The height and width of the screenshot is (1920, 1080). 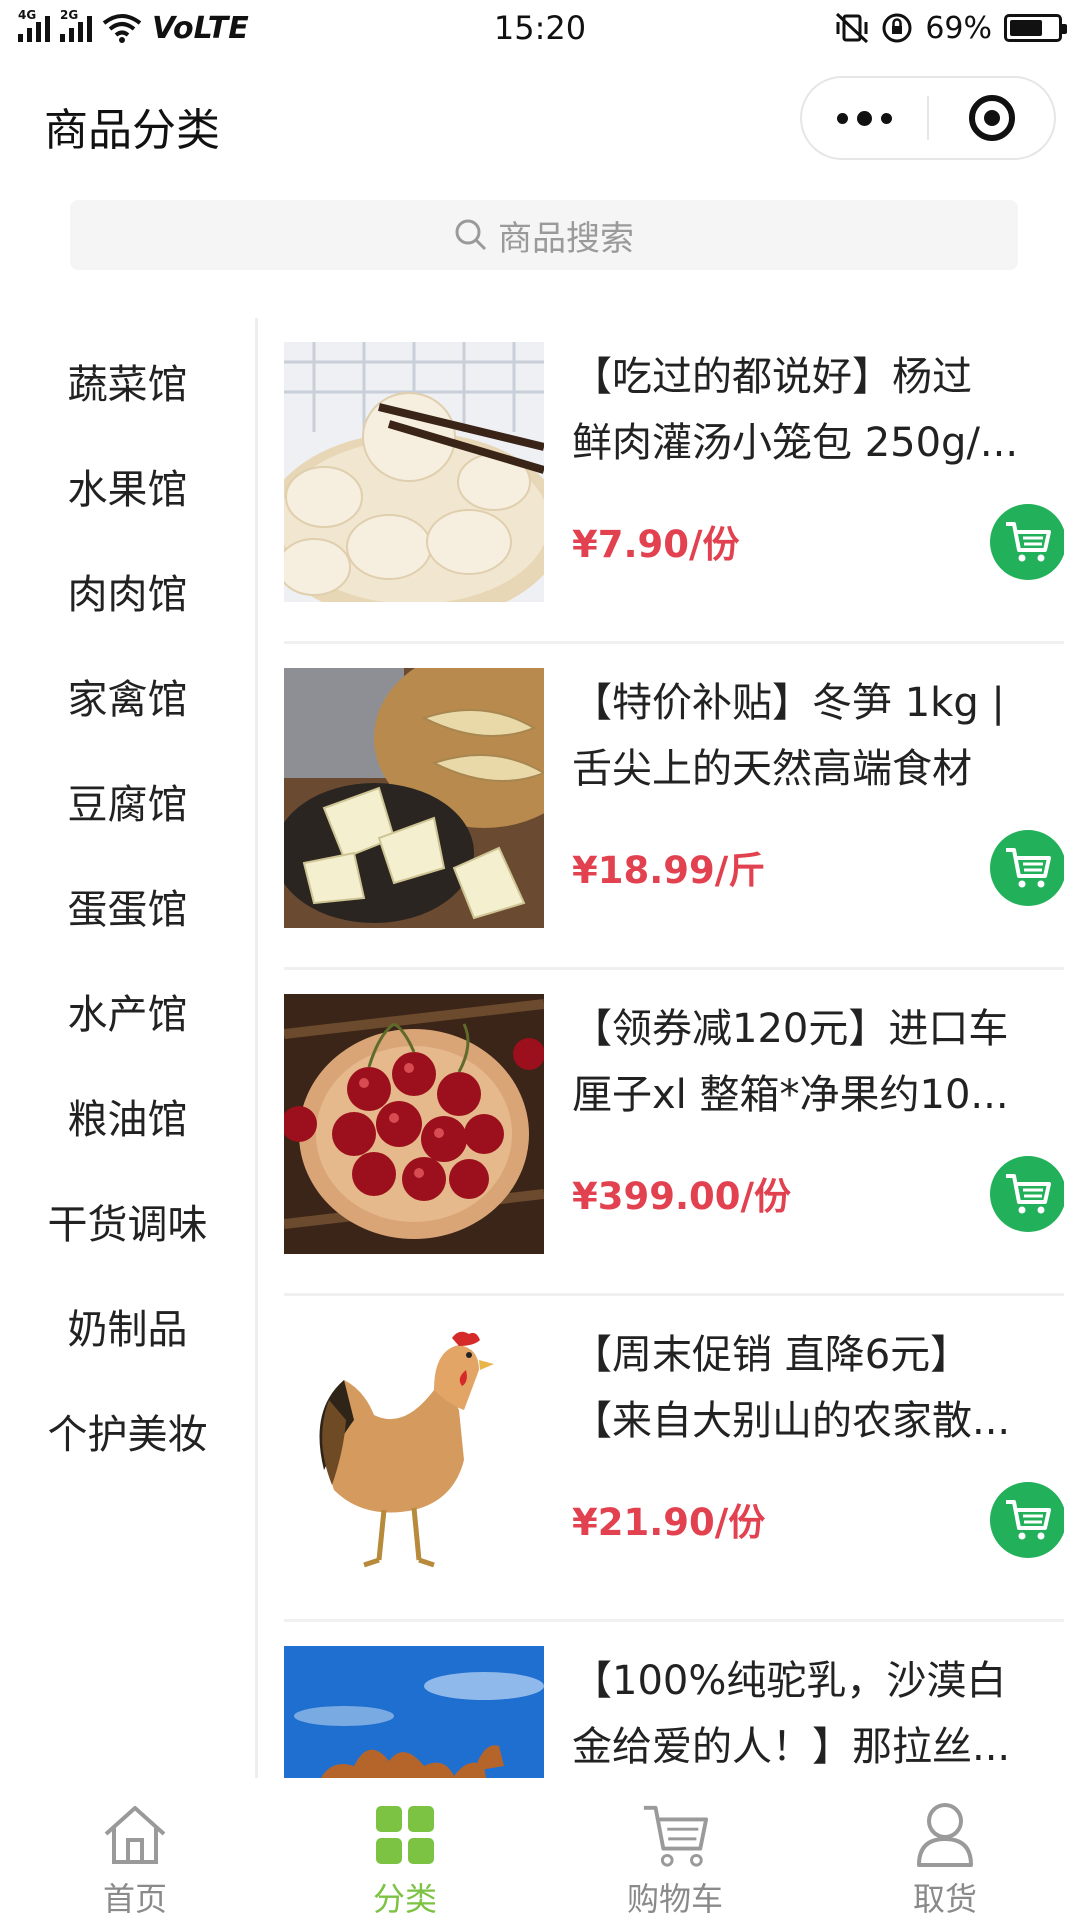 What do you see at coordinates (122, 28) in the screenshot?
I see `wifi-icon` at bounding box center [122, 28].